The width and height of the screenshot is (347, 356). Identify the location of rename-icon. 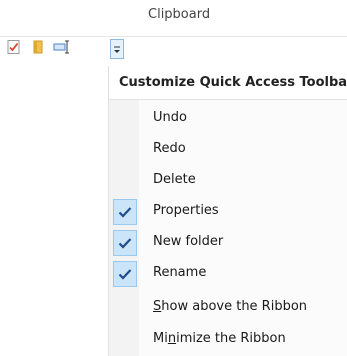
(62, 49).